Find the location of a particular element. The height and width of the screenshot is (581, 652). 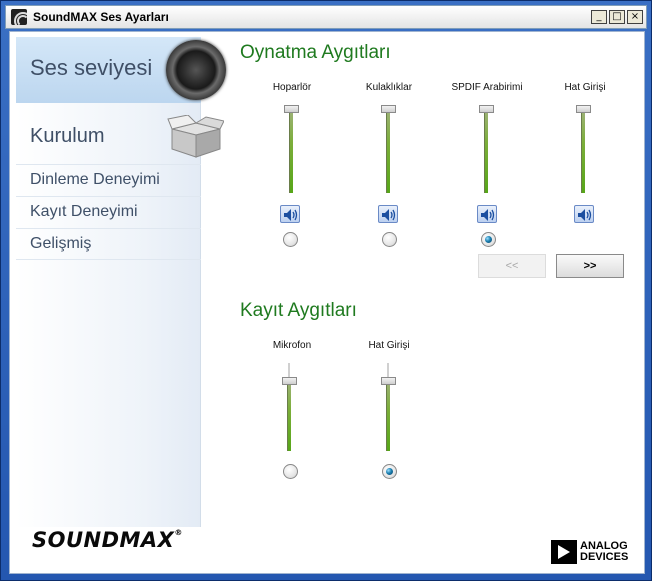

analog-devices-icon is located at coordinates (564, 552).